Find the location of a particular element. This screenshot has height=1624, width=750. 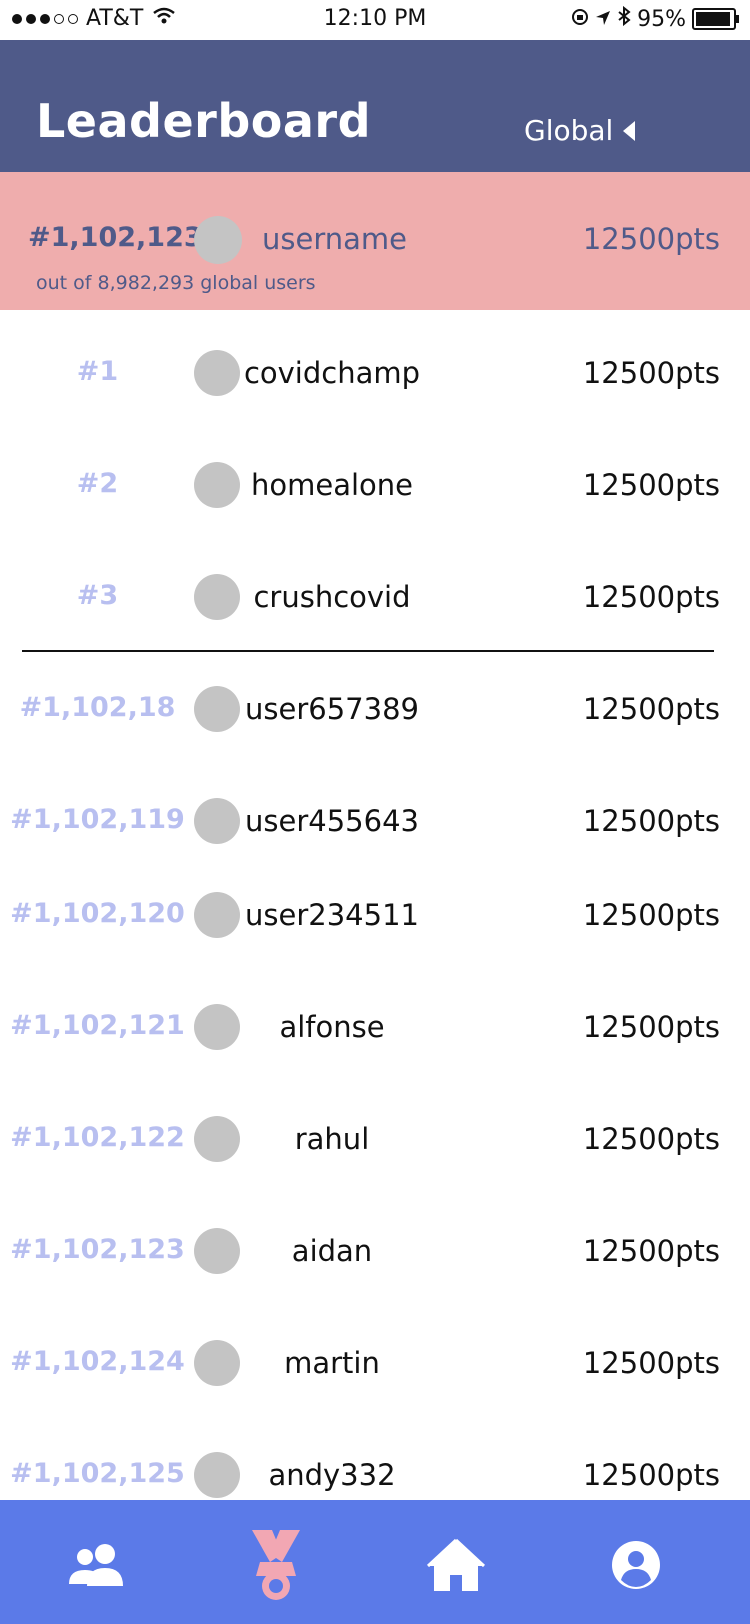

row-rank: #1,102,18 is located at coordinates (97, 707).